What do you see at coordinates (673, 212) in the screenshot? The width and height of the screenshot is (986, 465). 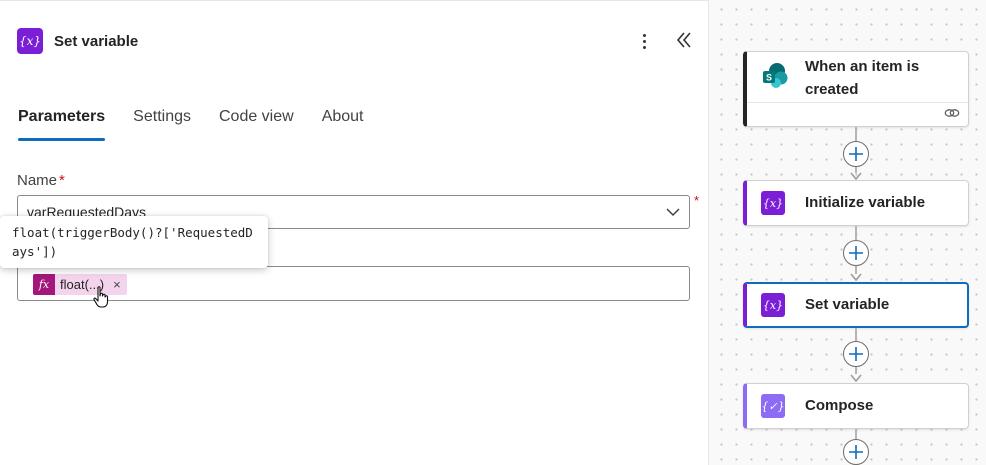 I see `chevron-down-icon` at bounding box center [673, 212].